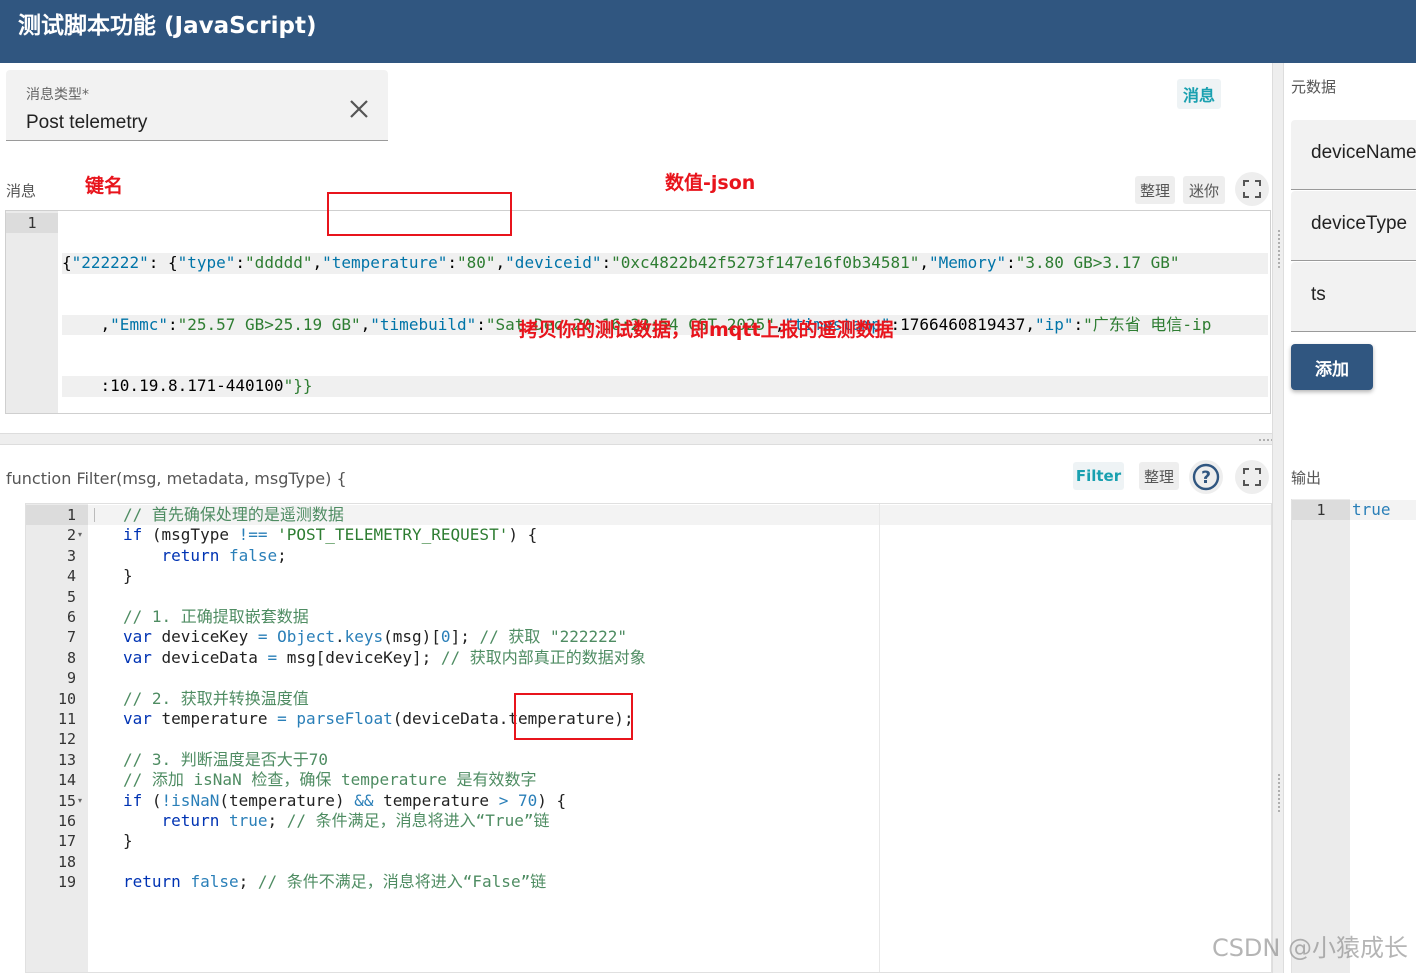  Describe the element at coordinates (216, 616) in the screenshot. I see `code-line: // 1. 正确提取嵌套数据` at that location.